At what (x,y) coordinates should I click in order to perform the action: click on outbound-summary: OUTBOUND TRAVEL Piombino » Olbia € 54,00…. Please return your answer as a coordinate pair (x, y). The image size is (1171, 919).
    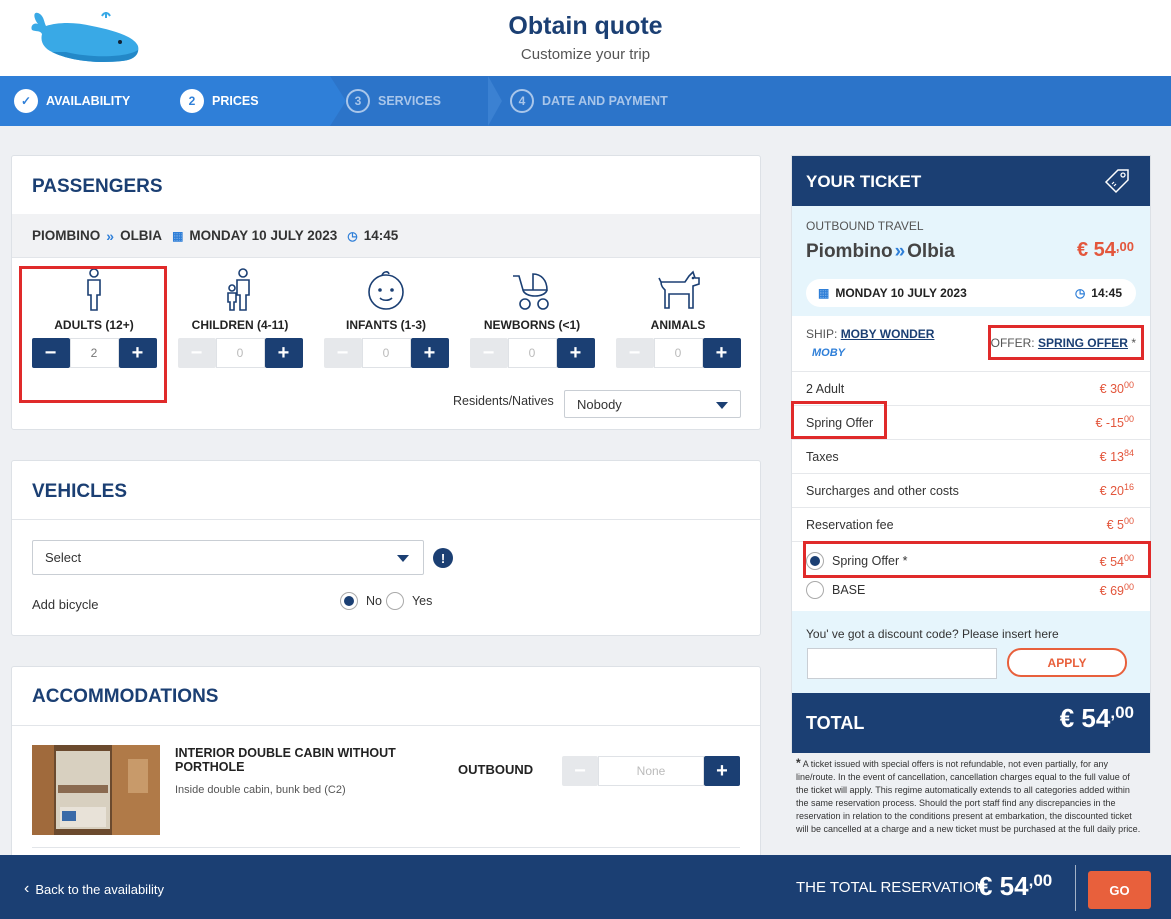
    Looking at the image, I should click on (971, 261).